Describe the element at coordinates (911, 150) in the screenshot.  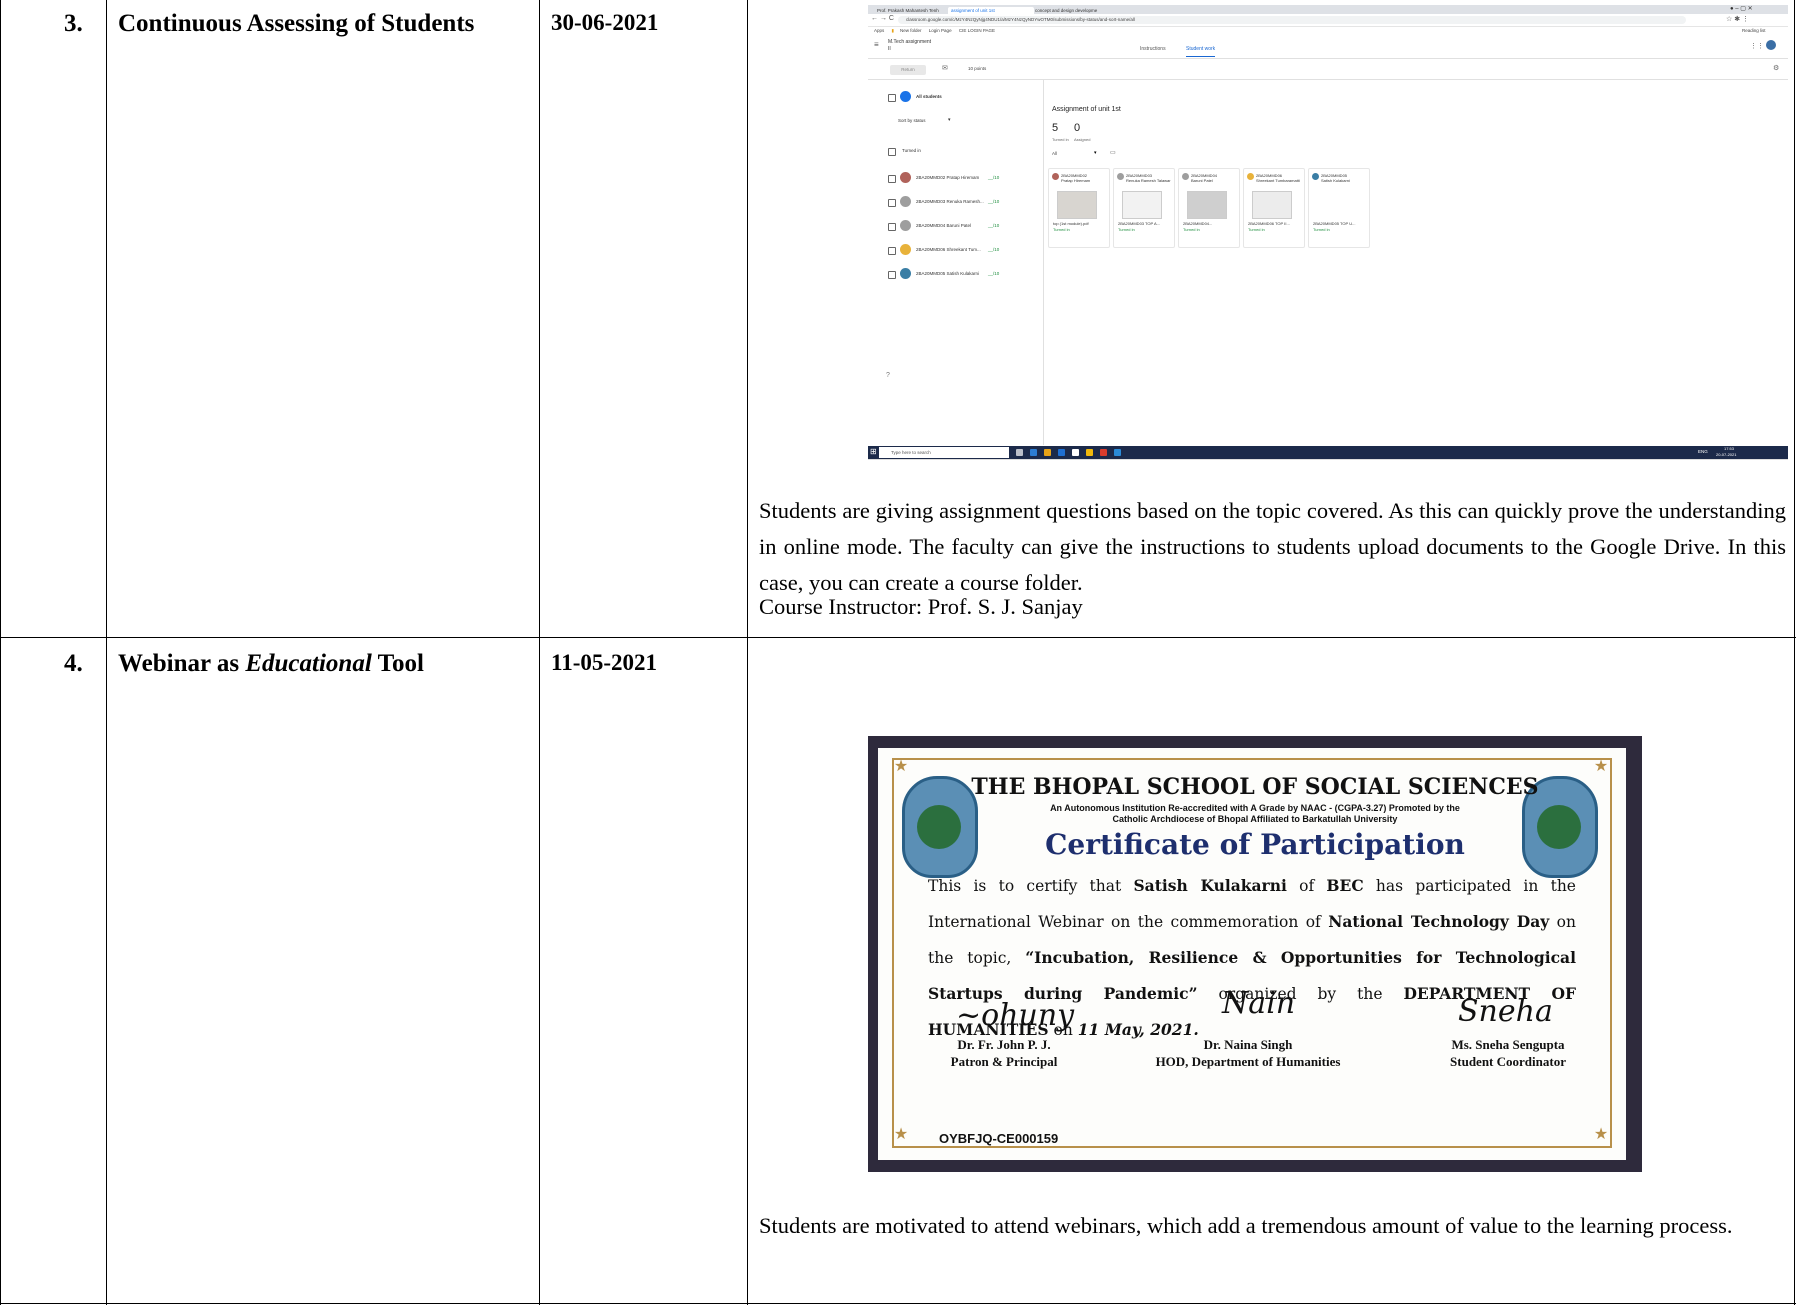
I see `turned-in-header: Turned in` at that location.